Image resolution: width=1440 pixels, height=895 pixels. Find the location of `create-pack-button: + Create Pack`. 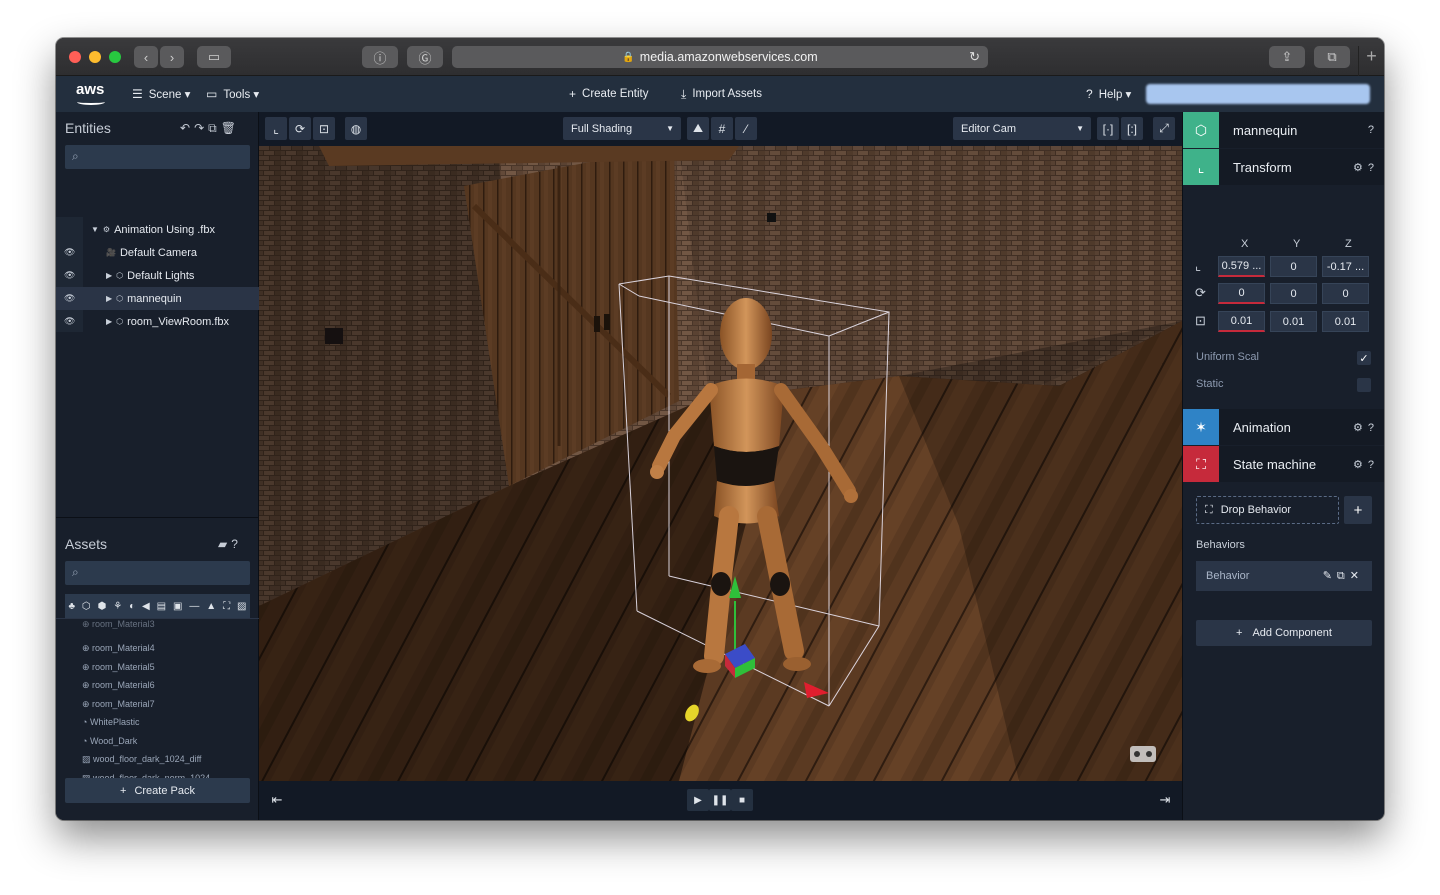

create-pack-button: + Create Pack is located at coordinates (157, 790).